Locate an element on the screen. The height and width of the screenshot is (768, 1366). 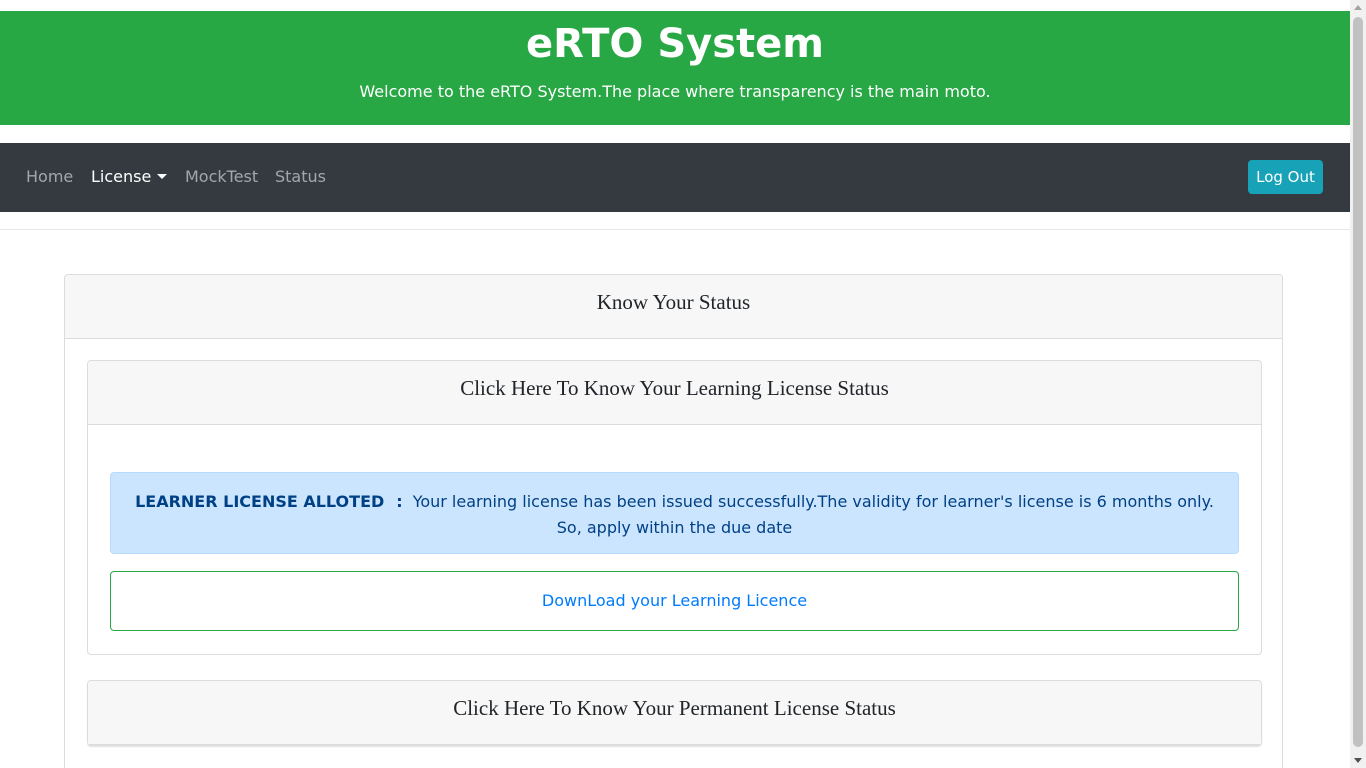
nav-mocktest: MockTest is located at coordinates (221, 176).